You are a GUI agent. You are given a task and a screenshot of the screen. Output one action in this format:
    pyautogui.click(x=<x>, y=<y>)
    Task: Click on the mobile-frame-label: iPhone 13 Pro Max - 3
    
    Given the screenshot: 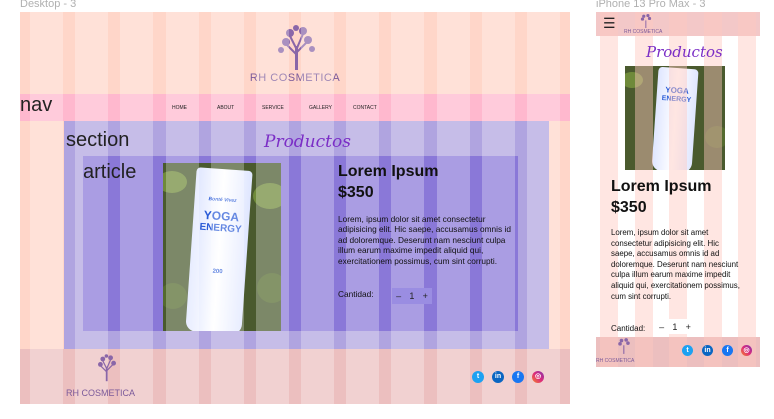 What is the action you would take?
    pyautogui.click(x=651, y=5)
    